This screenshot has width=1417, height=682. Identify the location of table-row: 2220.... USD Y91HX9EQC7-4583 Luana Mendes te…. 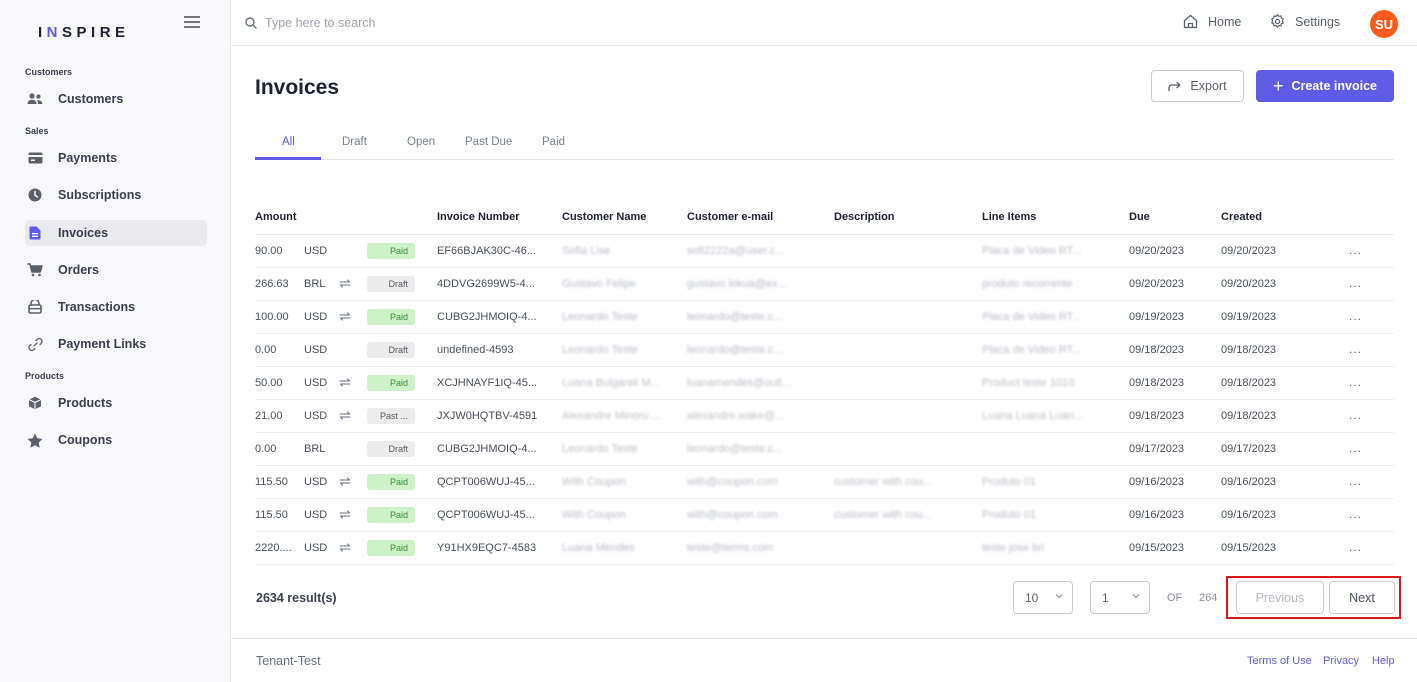
(824, 548).